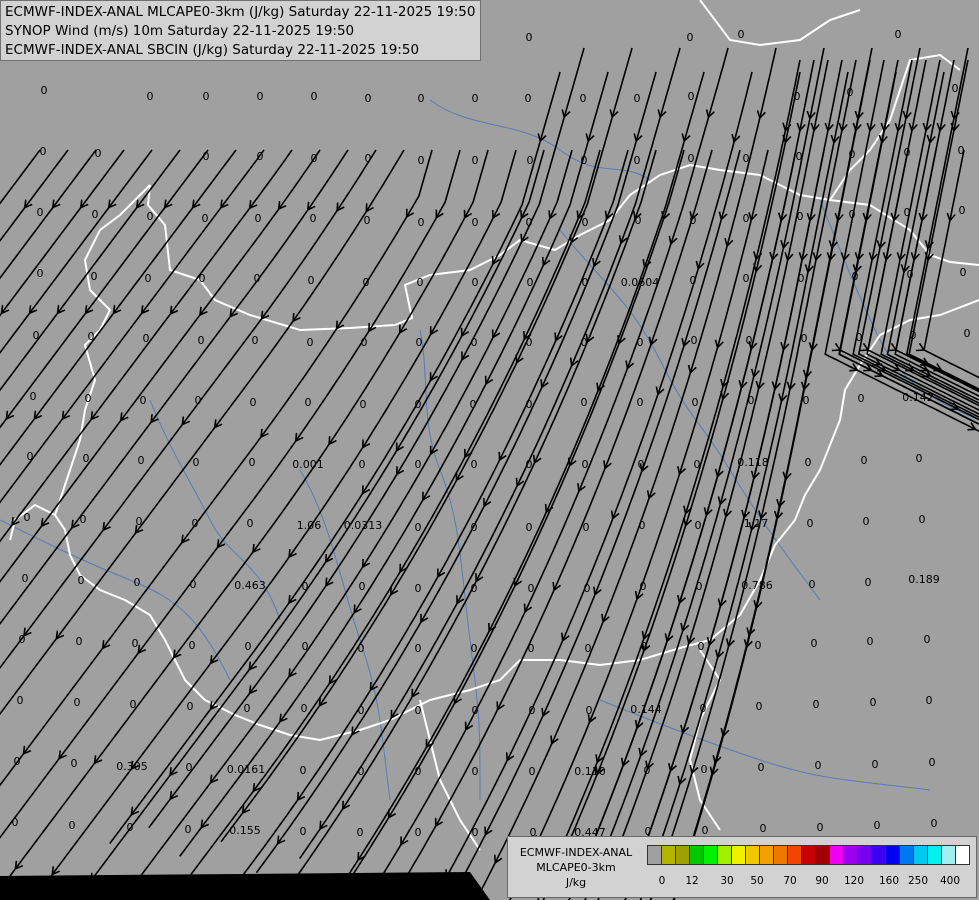 Image resolution: width=979 pixels, height=900 pixels. I want to click on legend-tick-label: 250, so click(918, 881).